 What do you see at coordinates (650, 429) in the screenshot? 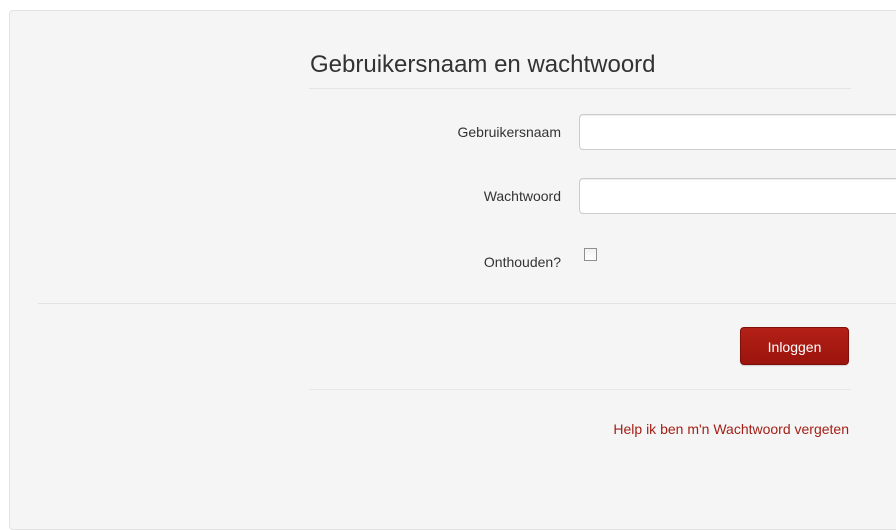
I see `forgot-password-link: Help ik ben m'n Wachtwoord vergeten` at bounding box center [650, 429].